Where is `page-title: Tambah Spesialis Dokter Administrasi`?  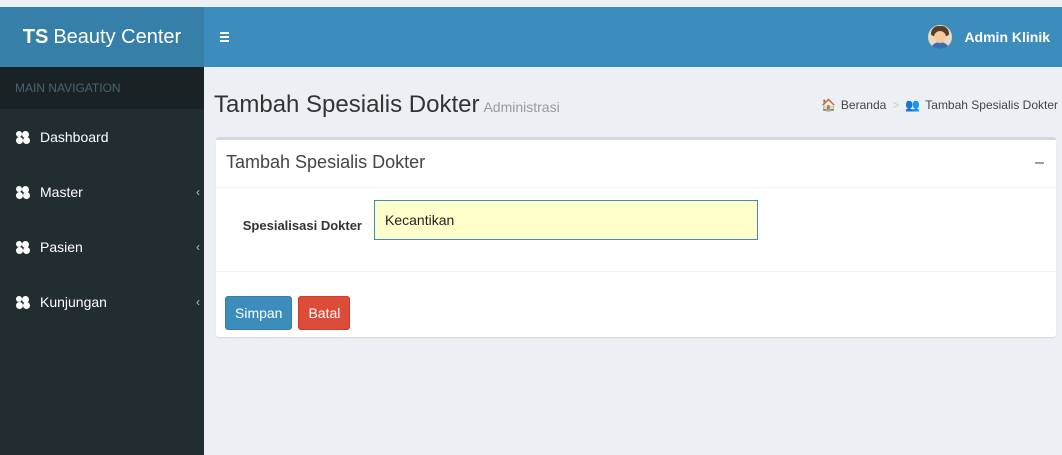
page-title: Tambah Spesialis Dokter Administrasi is located at coordinates (387, 105).